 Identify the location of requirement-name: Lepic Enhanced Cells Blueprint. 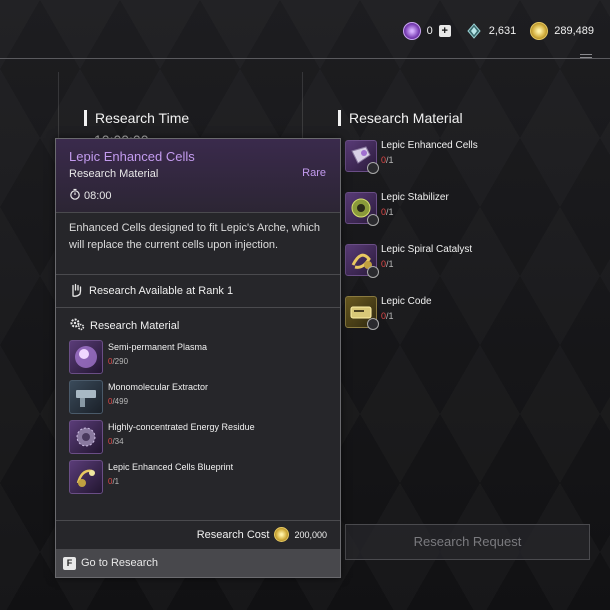
(171, 467).